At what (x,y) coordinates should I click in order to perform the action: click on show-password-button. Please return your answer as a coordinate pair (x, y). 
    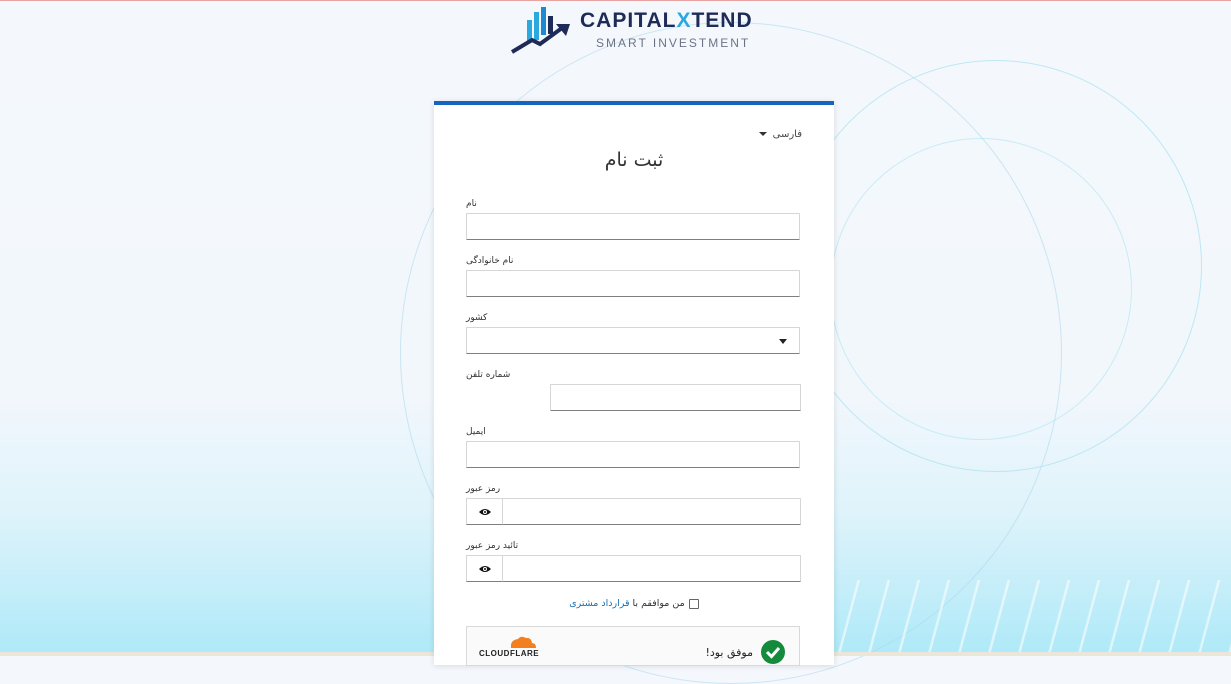
    Looking at the image, I should click on (484, 511).